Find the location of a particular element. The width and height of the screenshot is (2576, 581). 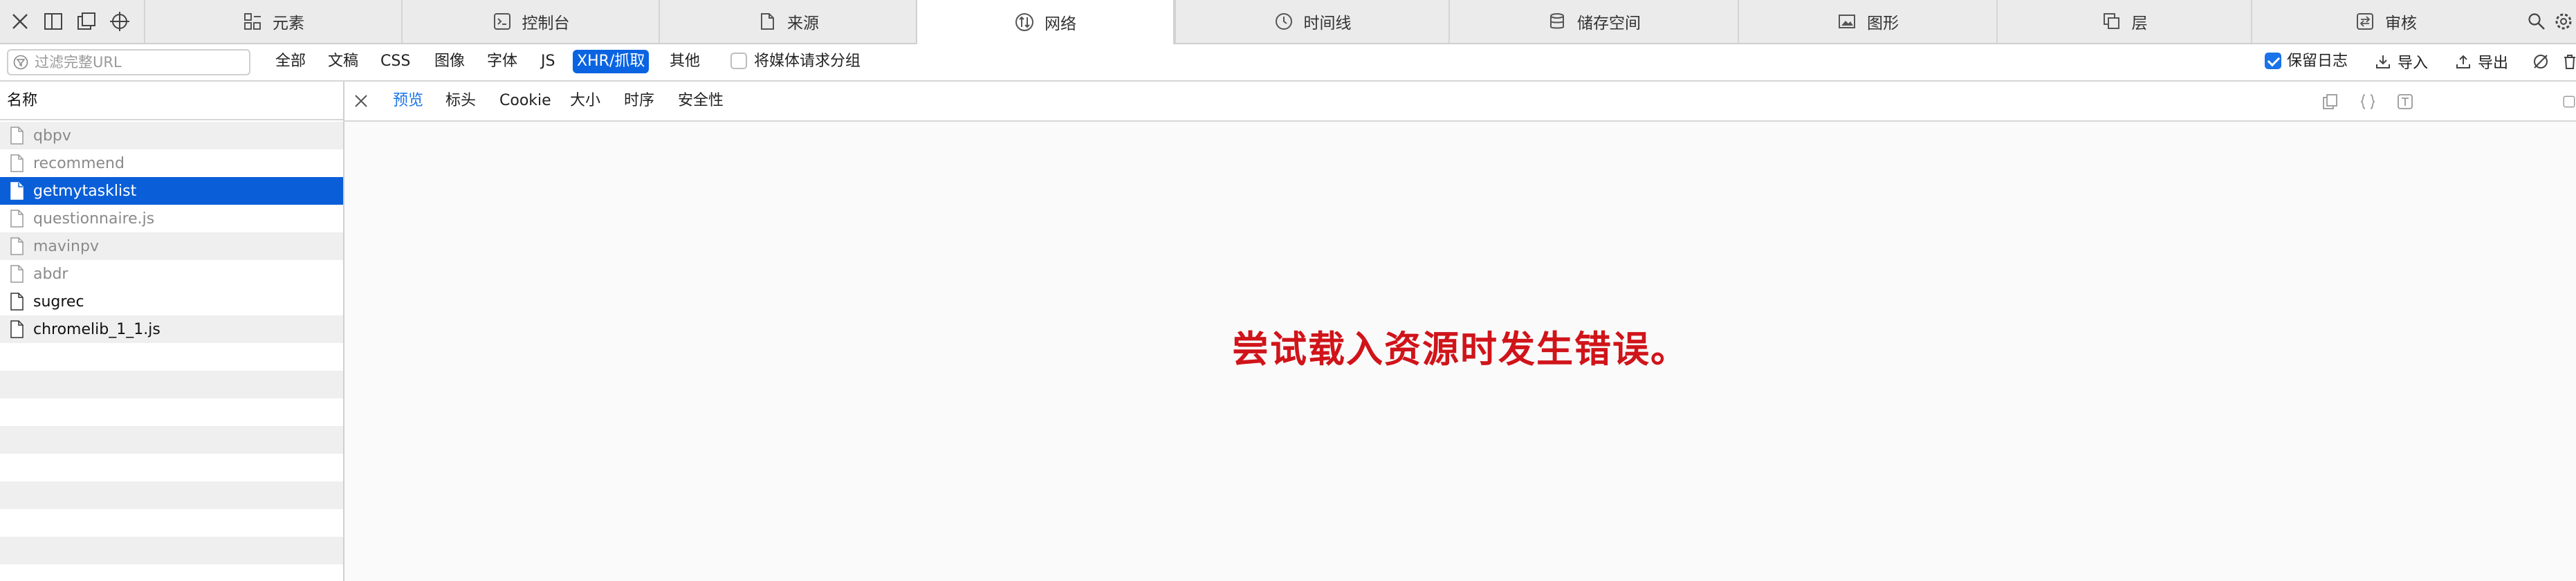

detail-tab-size: 大小 is located at coordinates (585, 101).